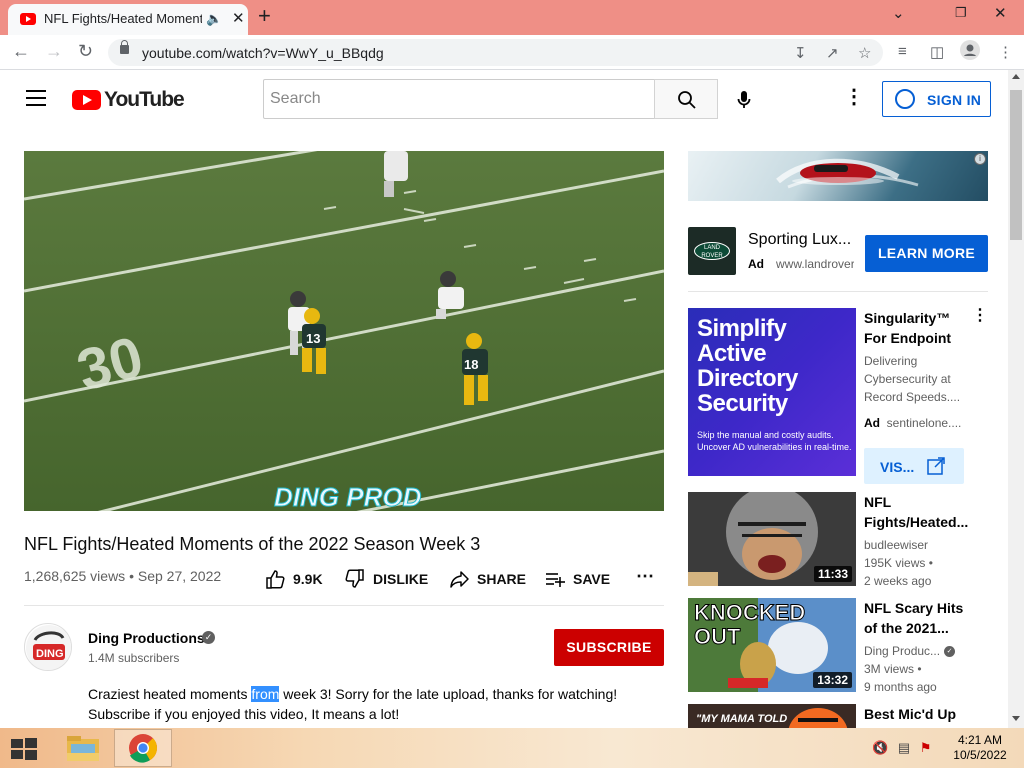  What do you see at coordinates (896, 545) in the screenshot?
I see `related-channel: budleewiser` at bounding box center [896, 545].